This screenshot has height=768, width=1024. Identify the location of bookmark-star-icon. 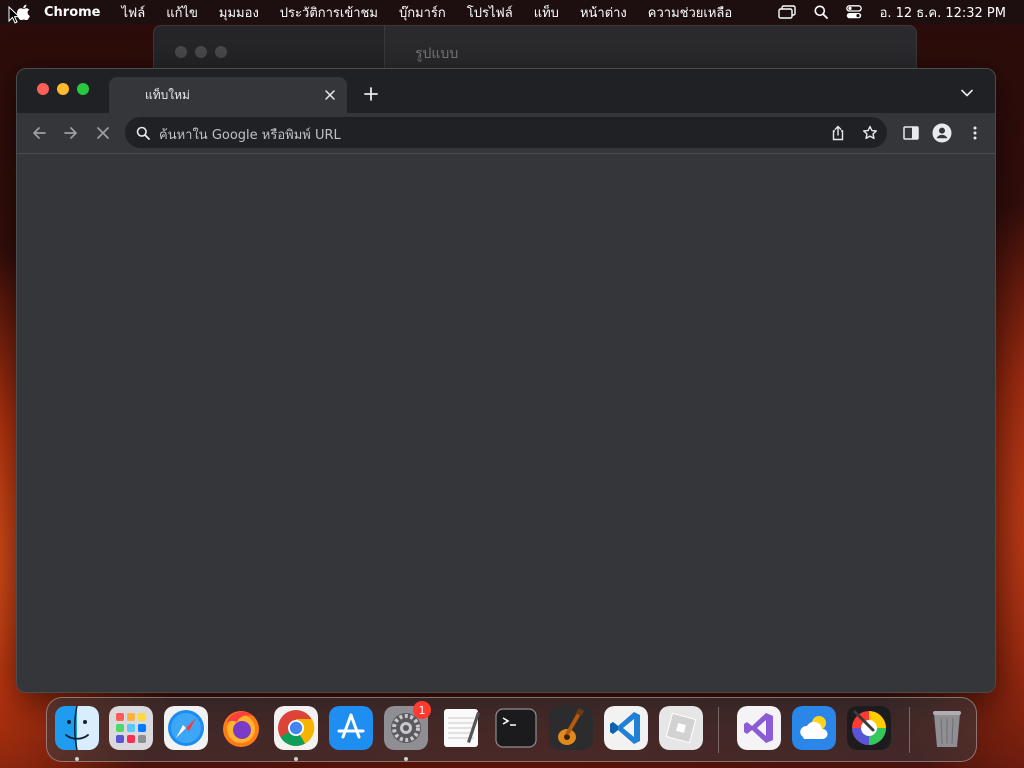
(870, 133).